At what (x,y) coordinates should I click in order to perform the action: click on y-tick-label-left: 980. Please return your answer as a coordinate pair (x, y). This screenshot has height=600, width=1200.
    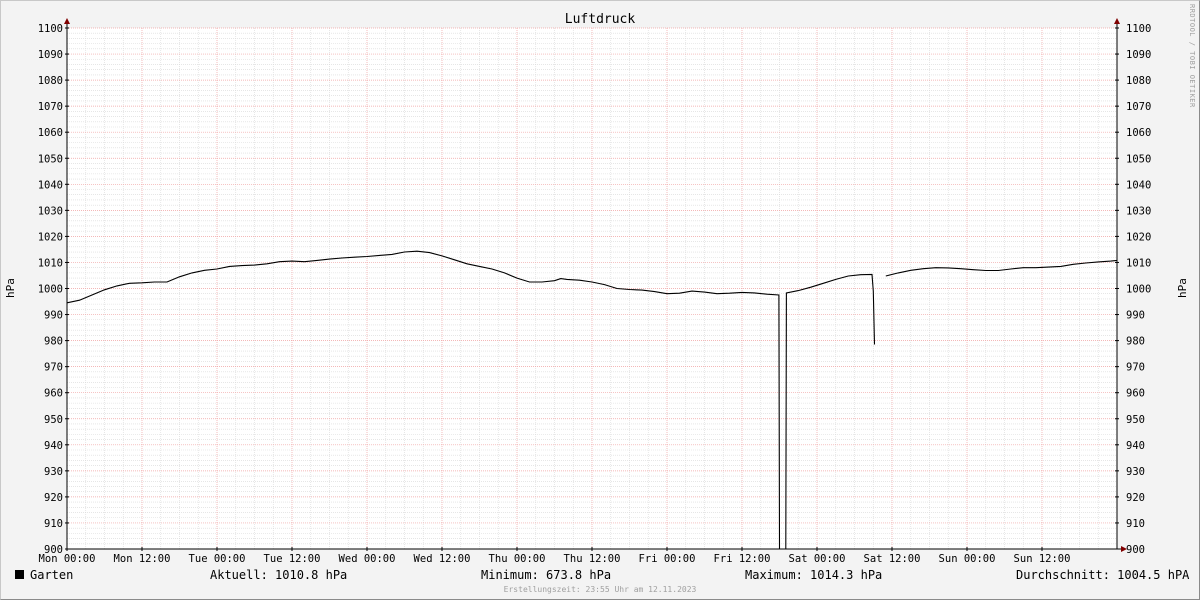
    Looking at the image, I should click on (53, 342).